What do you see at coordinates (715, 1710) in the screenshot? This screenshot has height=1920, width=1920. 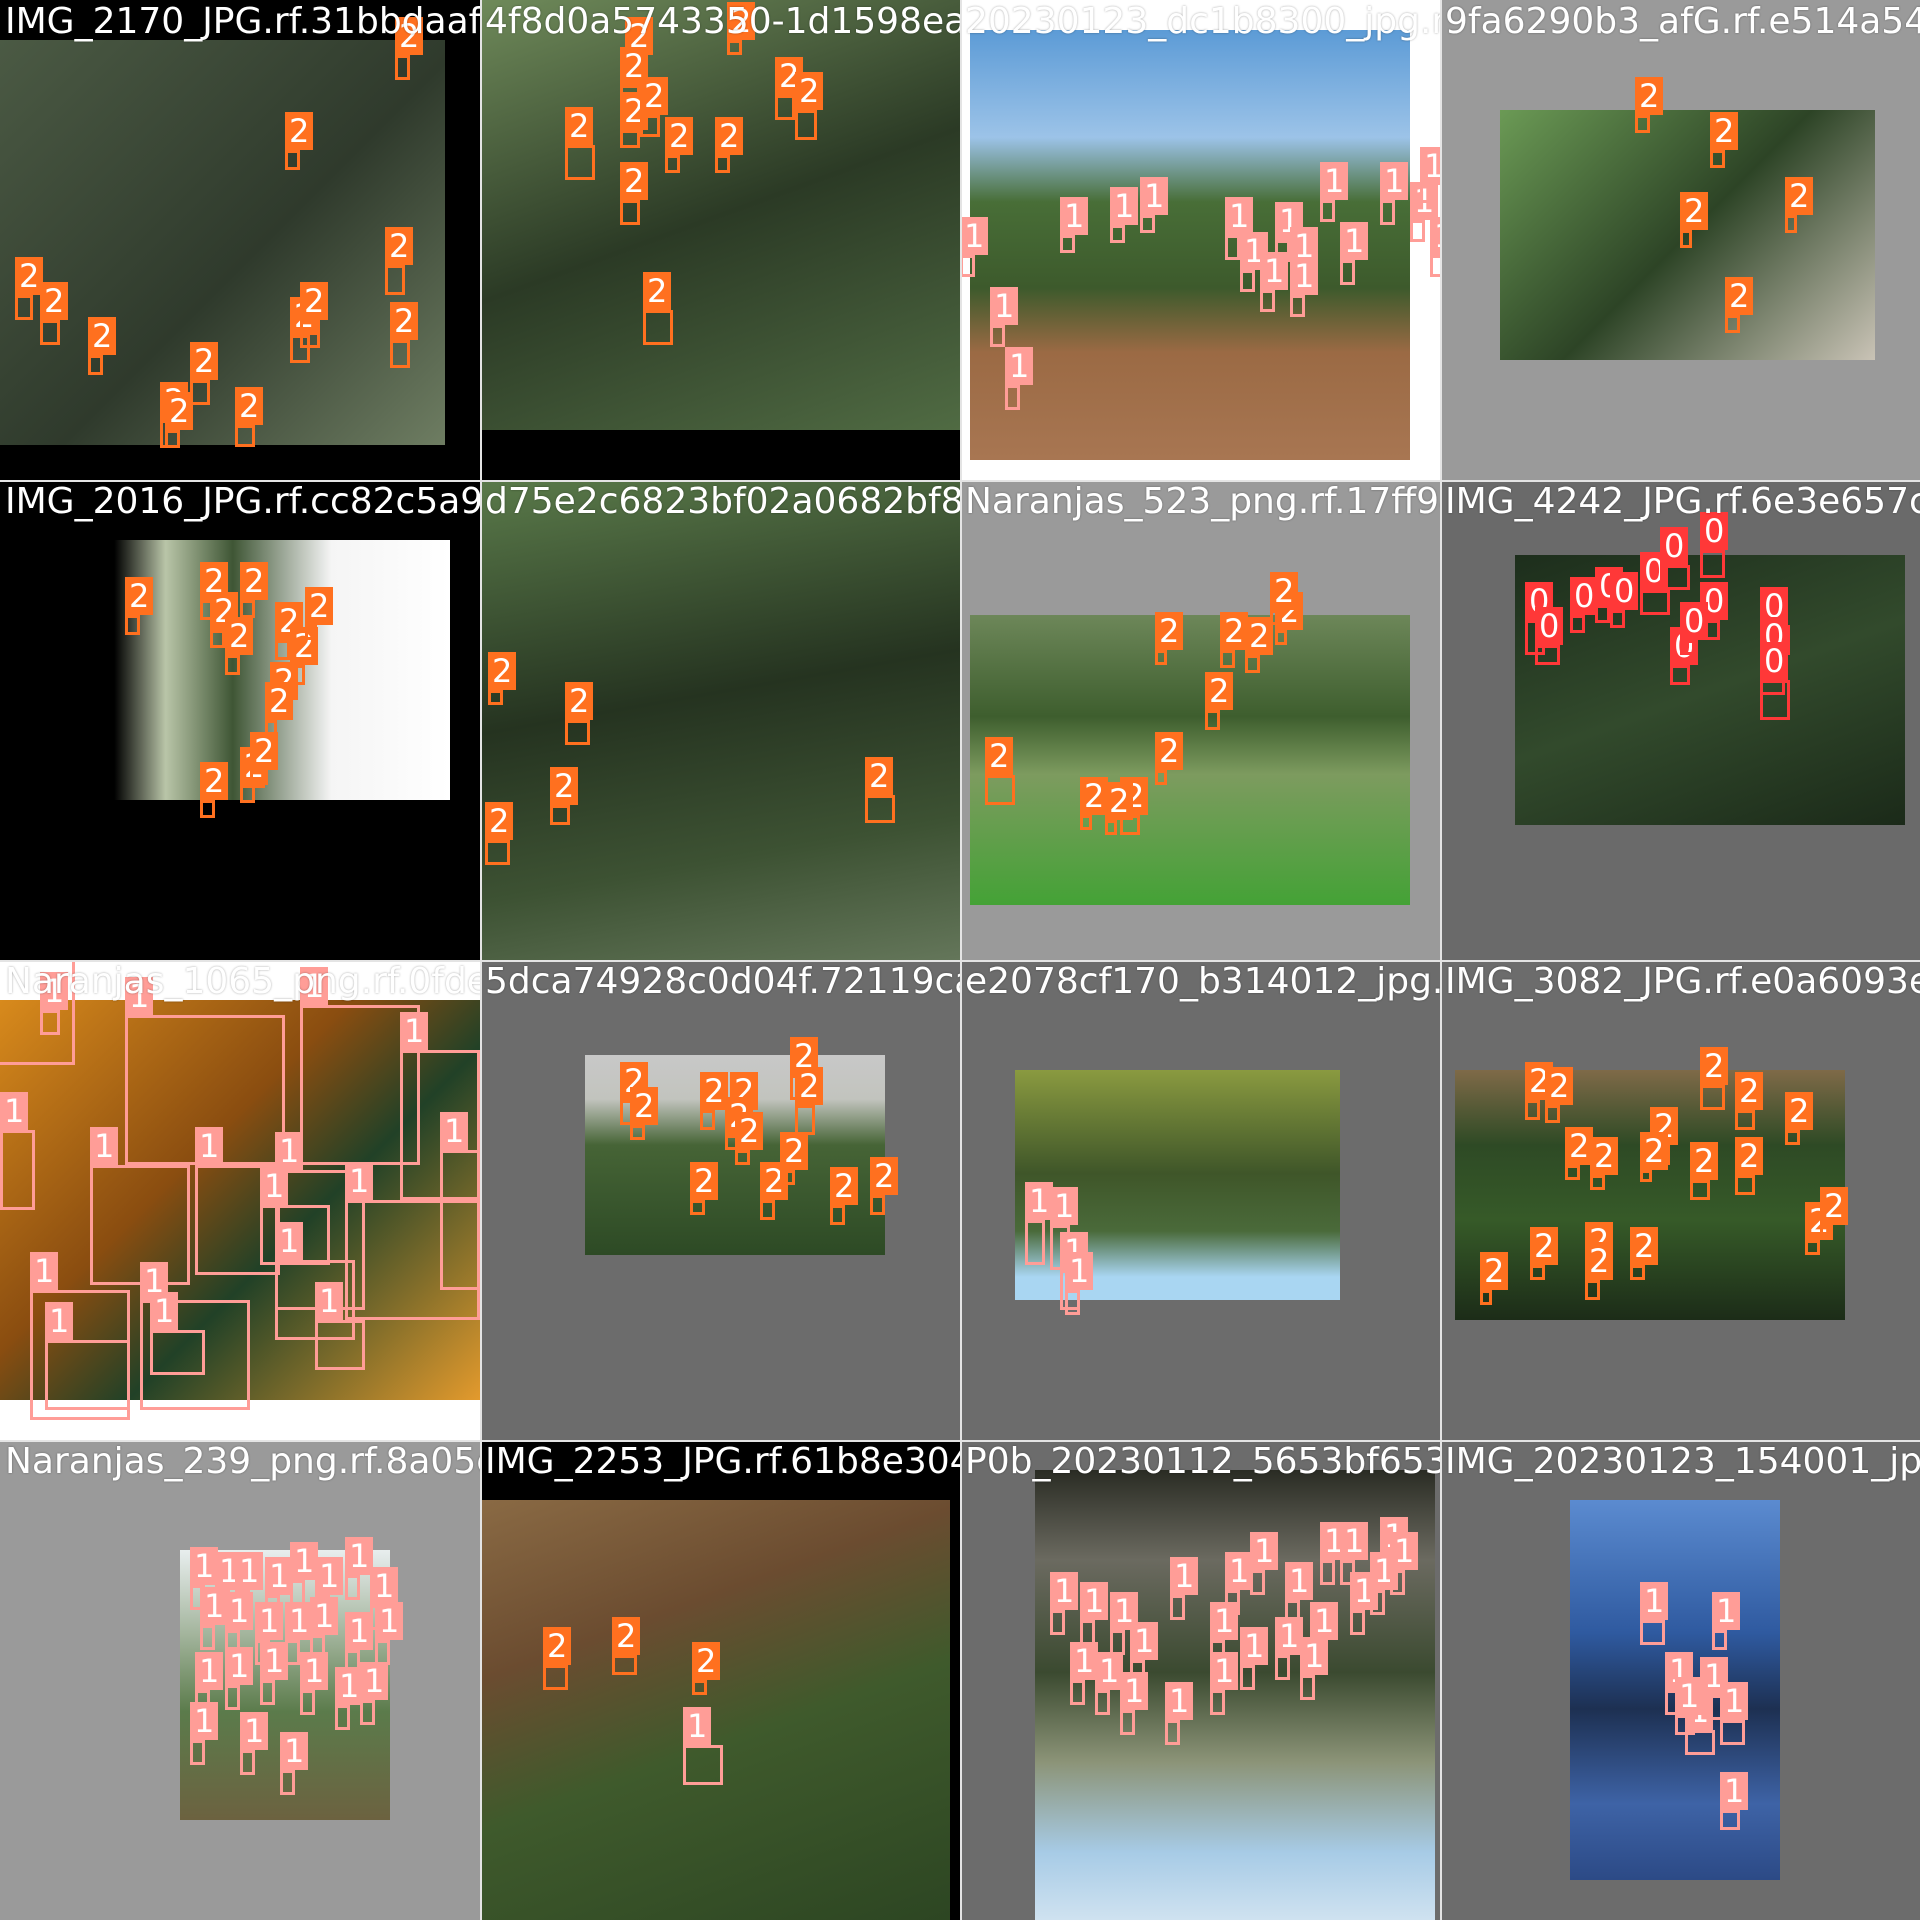 I see `tile-photo` at bounding box center [715, 1710].